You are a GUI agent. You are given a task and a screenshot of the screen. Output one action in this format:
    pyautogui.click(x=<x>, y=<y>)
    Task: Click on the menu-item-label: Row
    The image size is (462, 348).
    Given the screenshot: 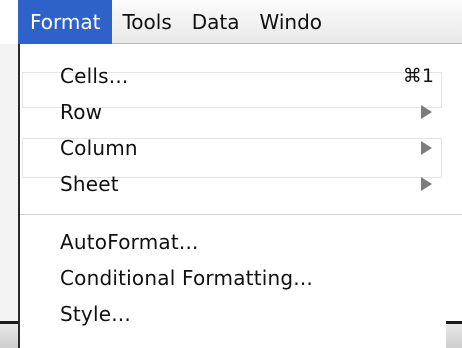 What is the action you would take?
    pyautogui.click(x=81, y=112)
    